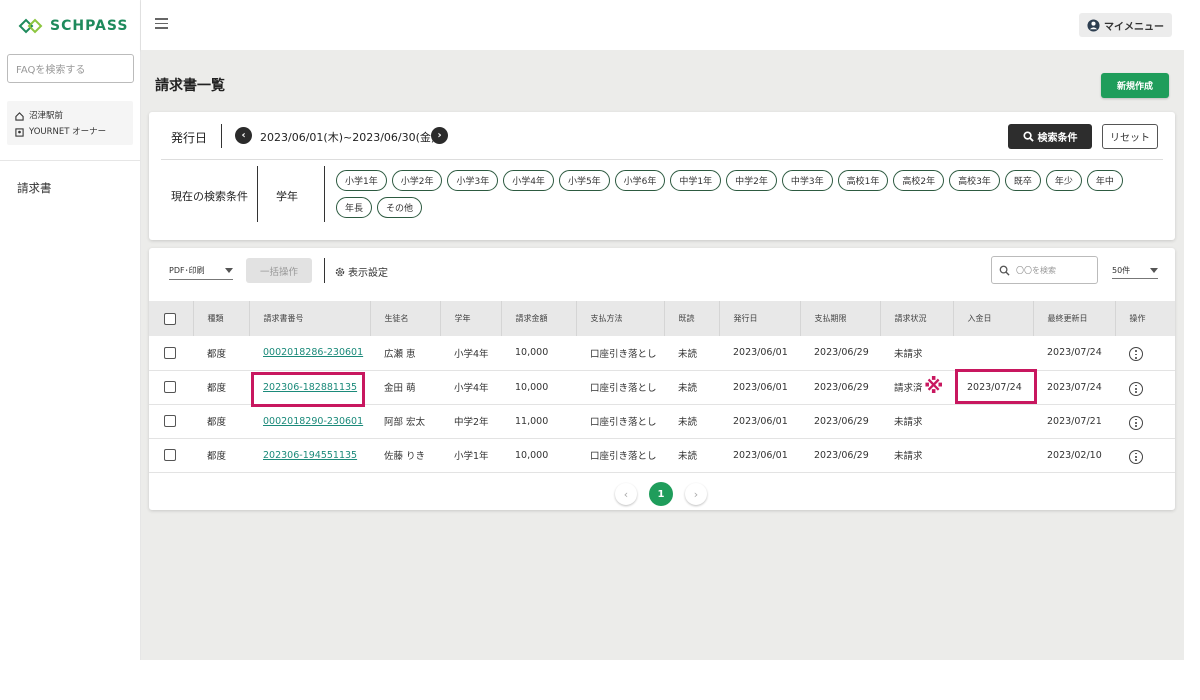 This screenshot has height=700, width=1200. I want to click on reset-button: リセット, so click(1130, 136).